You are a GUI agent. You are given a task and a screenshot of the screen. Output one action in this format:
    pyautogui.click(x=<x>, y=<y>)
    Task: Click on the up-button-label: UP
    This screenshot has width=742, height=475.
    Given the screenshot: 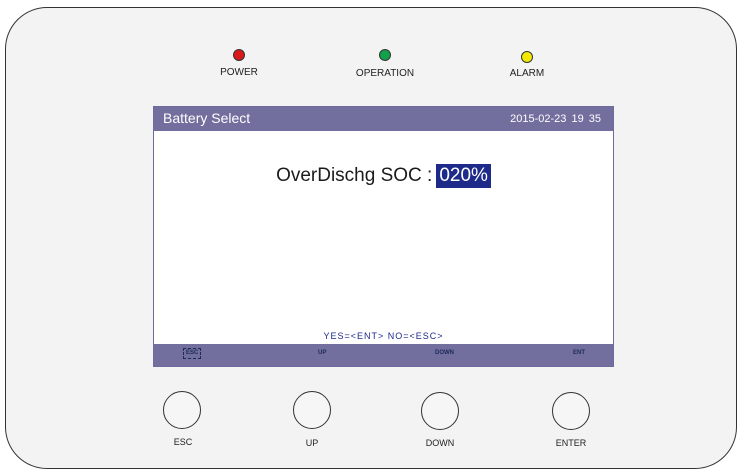 What is the action you would take?
    pyautogui.click(x=312, y=443)
    